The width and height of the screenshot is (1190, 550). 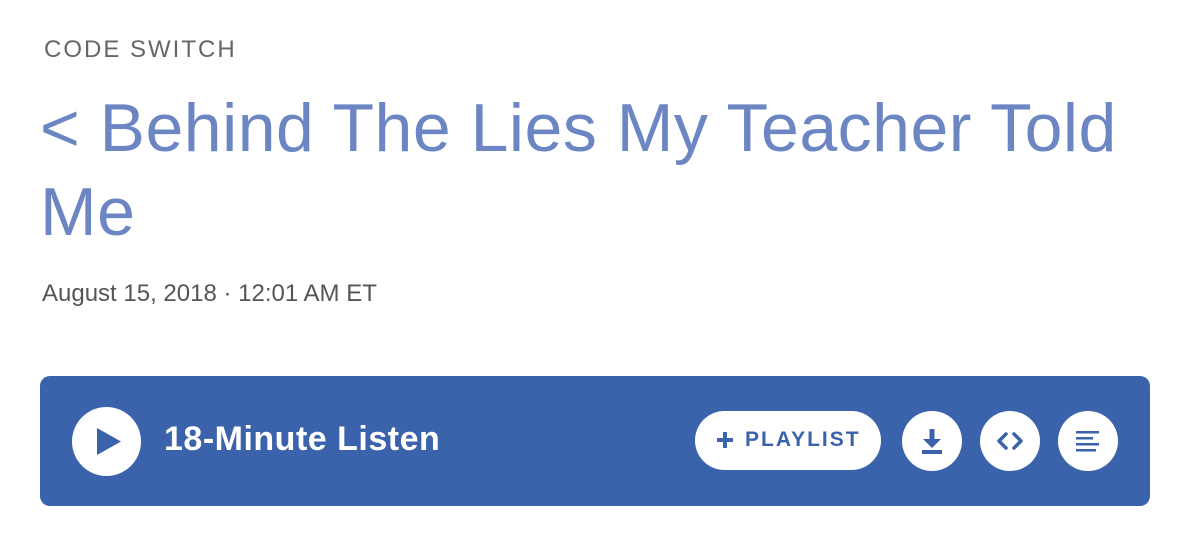 I want to click on embed-button, so click(x=1010, y=441).